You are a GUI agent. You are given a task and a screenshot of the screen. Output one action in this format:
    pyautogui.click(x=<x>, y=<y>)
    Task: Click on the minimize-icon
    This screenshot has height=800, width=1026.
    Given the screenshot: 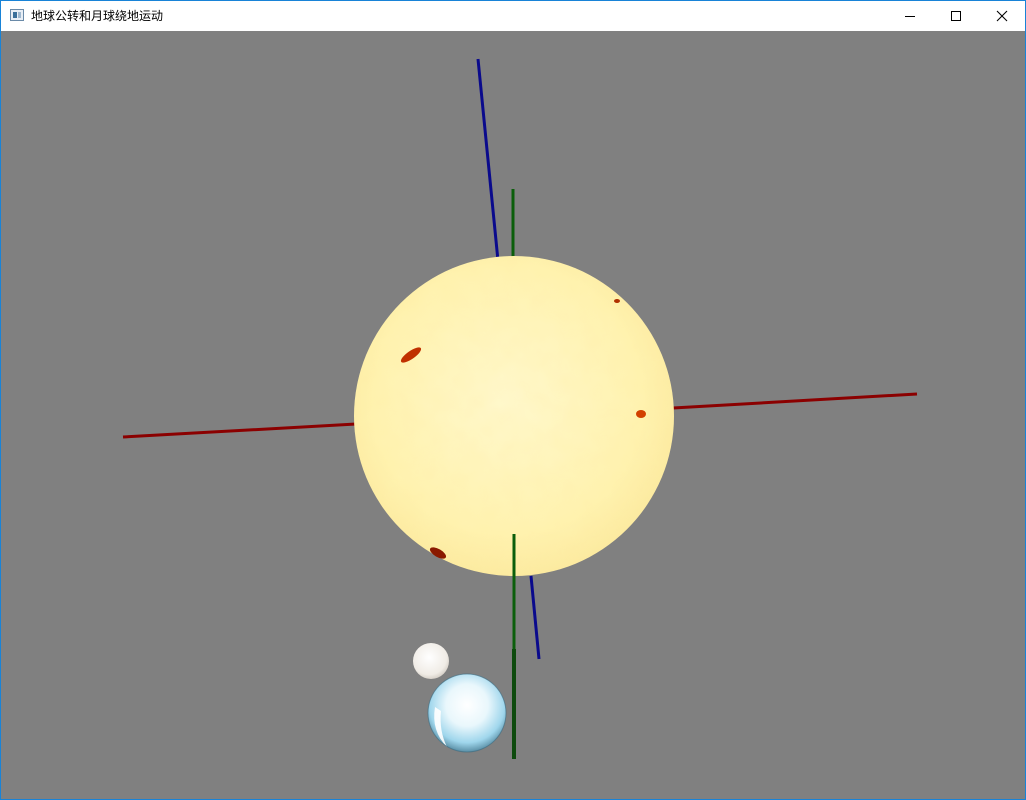 What is the action you would take?
    pyautogui.click(x=910, y=16)
    